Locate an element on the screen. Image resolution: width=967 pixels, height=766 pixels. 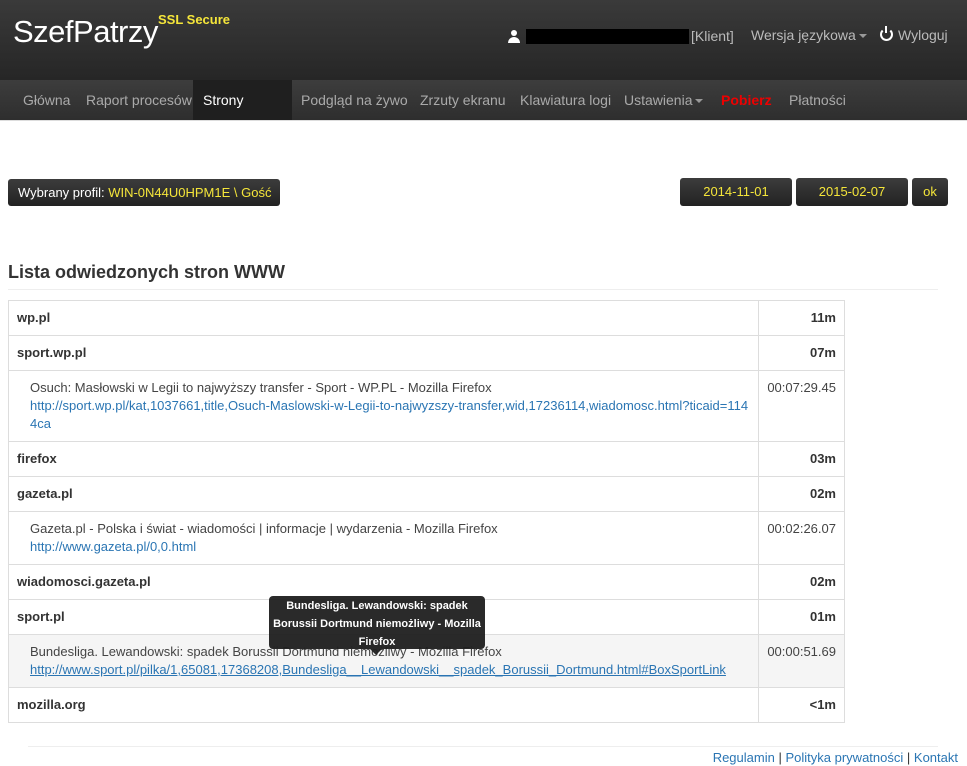
site-row: wp.pl 11m is located at coordinates (426, 318).